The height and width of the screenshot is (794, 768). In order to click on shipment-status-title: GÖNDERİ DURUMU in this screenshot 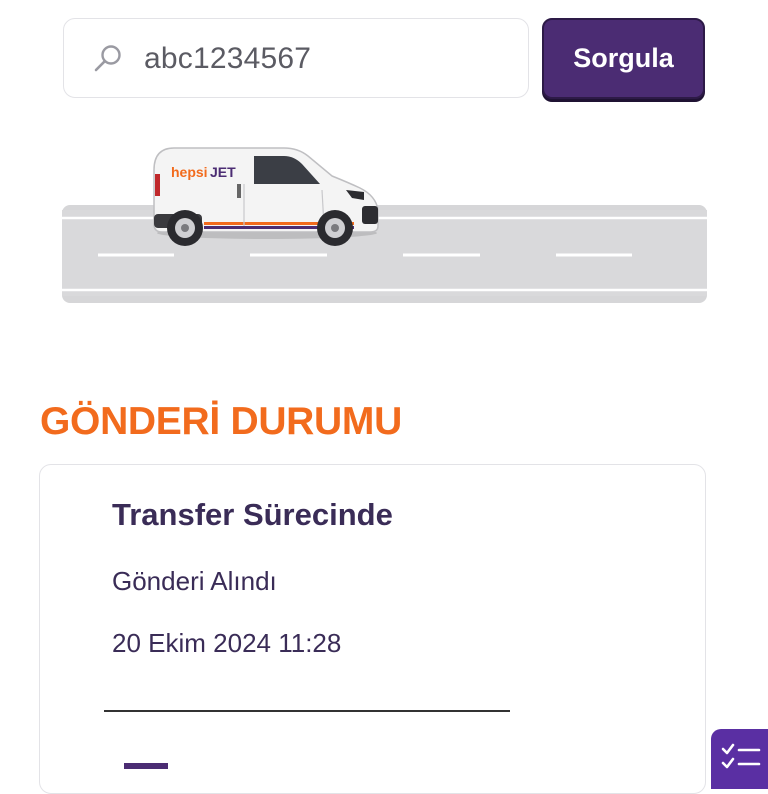, I will do `click(221, 421)`.